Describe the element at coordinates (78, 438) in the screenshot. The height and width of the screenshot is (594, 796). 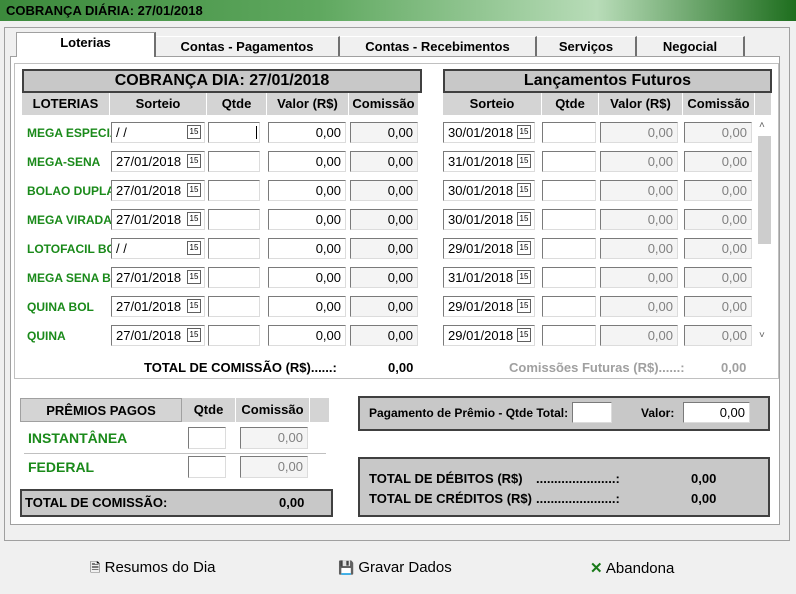
I see `premio-instantanea-label: INSTANTÂNEA` at that location.